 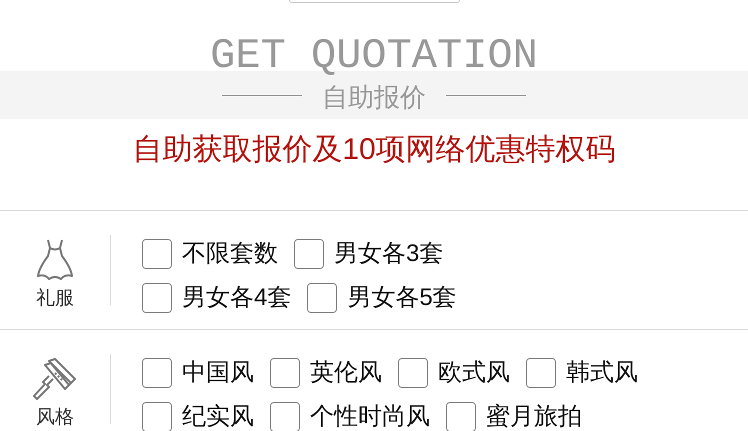 What do you see at coordinates (370, 416) in the screenshot?
I see `option-label: 个性时尚风` at bounding box center [370, 416].